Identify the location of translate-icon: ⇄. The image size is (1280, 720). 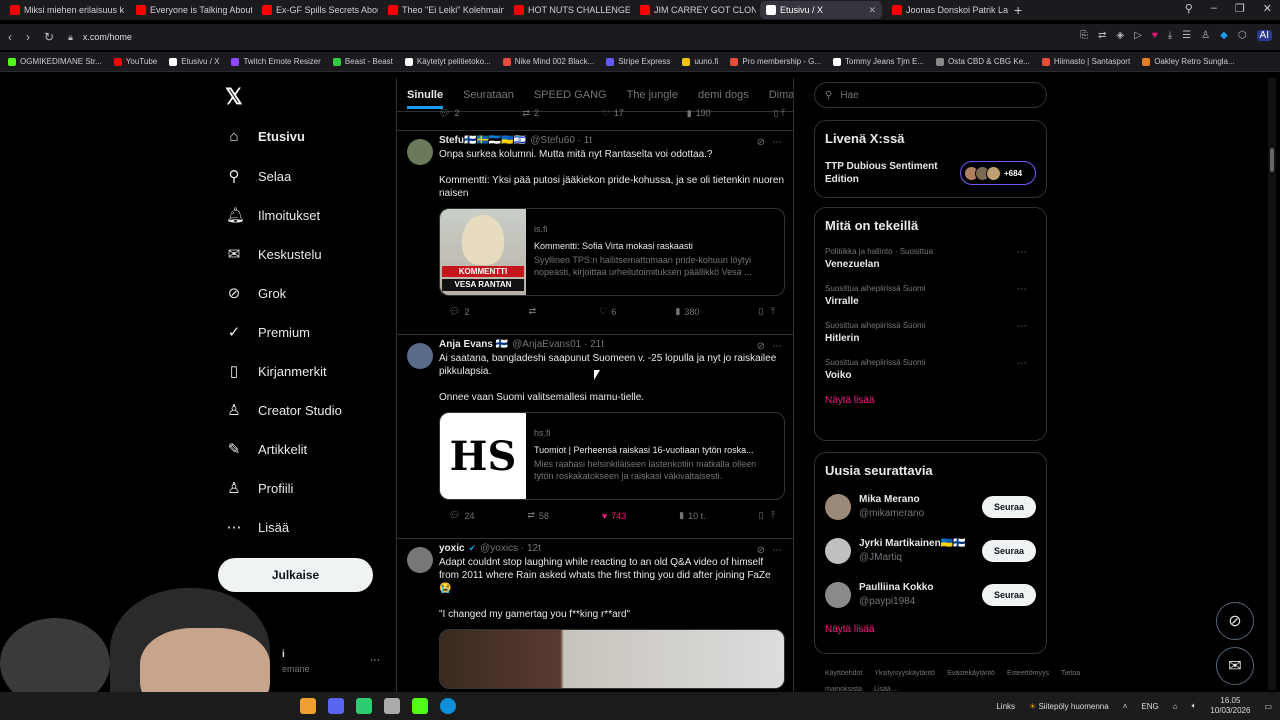
(1102, 35).